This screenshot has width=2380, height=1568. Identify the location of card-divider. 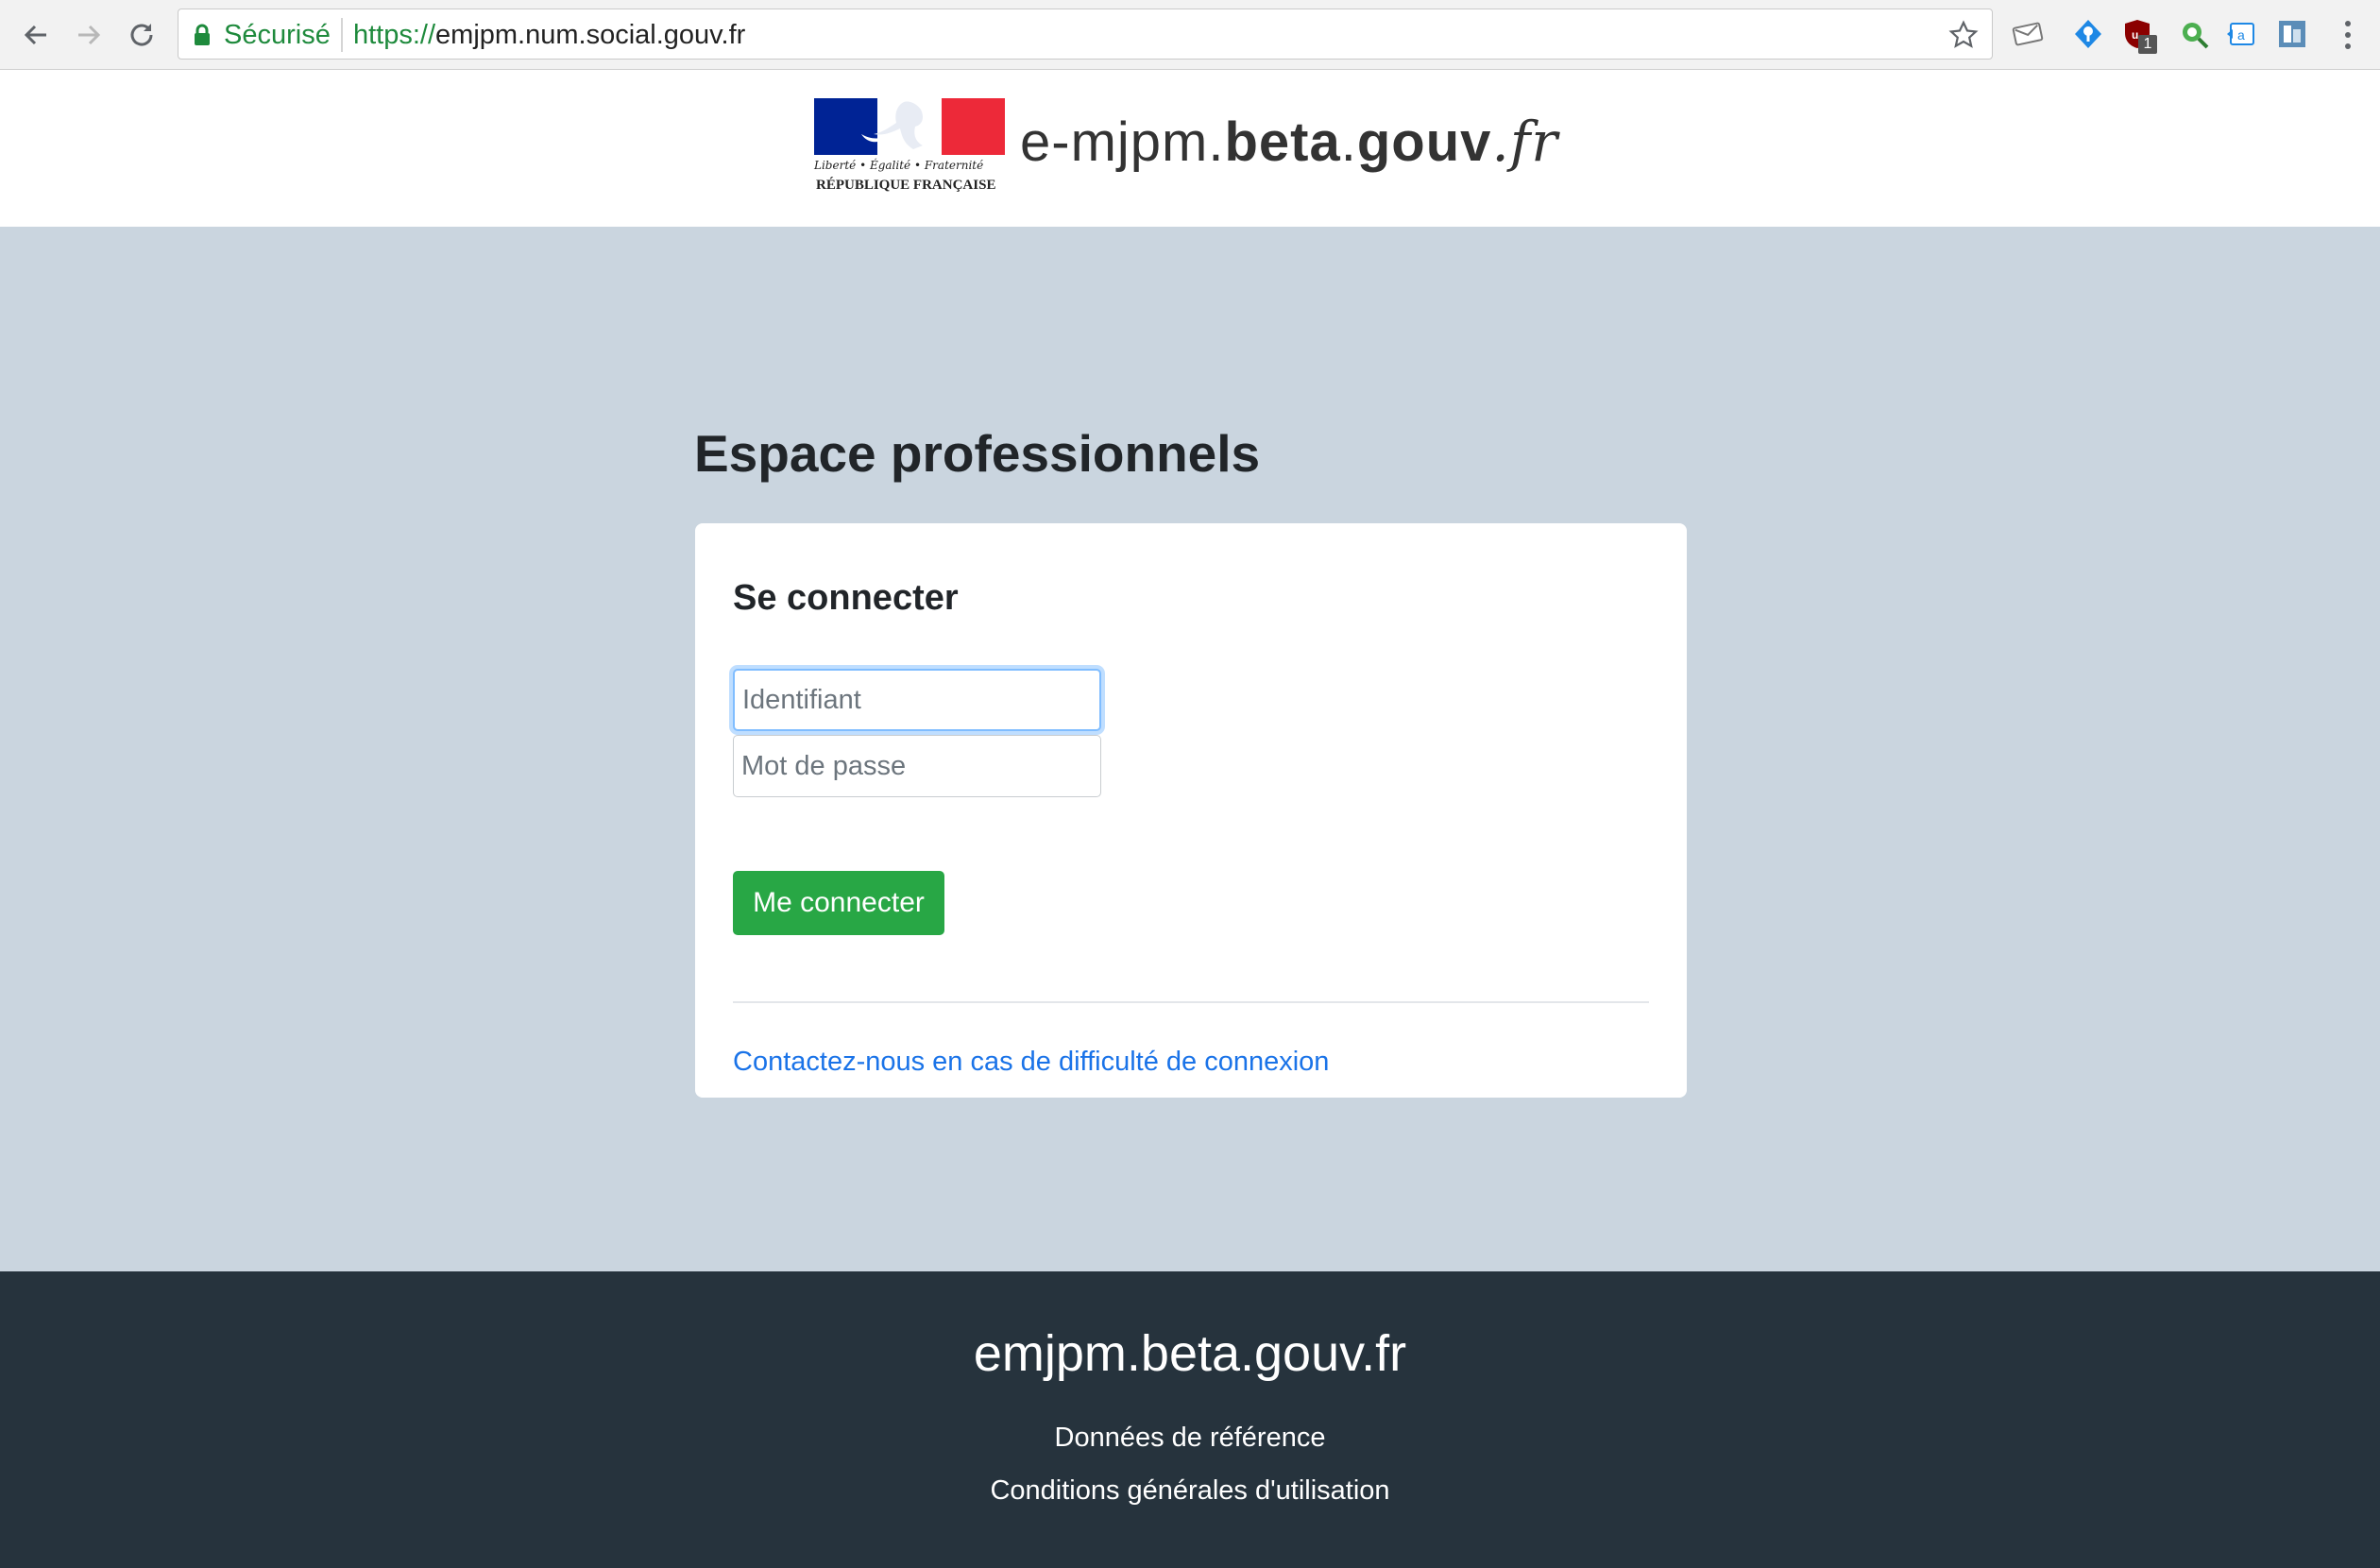
(1191, 1002).